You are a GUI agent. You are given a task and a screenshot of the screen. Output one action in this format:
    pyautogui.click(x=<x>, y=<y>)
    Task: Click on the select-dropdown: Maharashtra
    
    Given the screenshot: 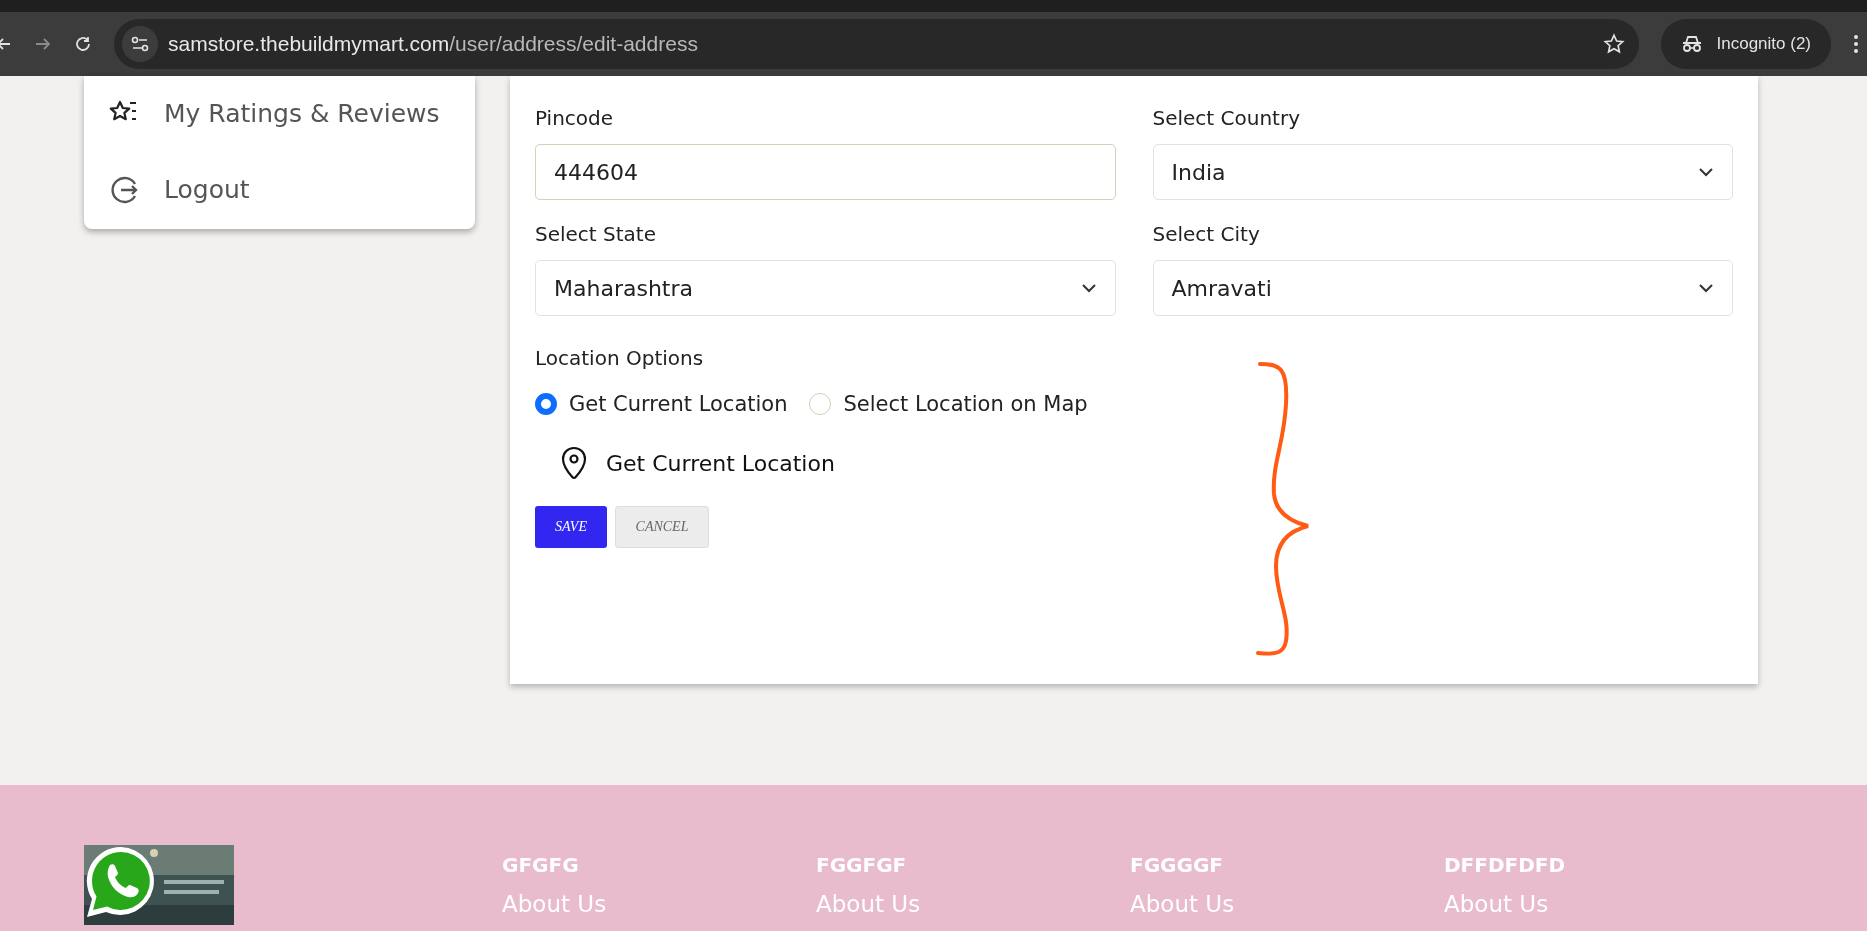 What is the action you would take?
    pyautogui.click(x=825, y=288)
    